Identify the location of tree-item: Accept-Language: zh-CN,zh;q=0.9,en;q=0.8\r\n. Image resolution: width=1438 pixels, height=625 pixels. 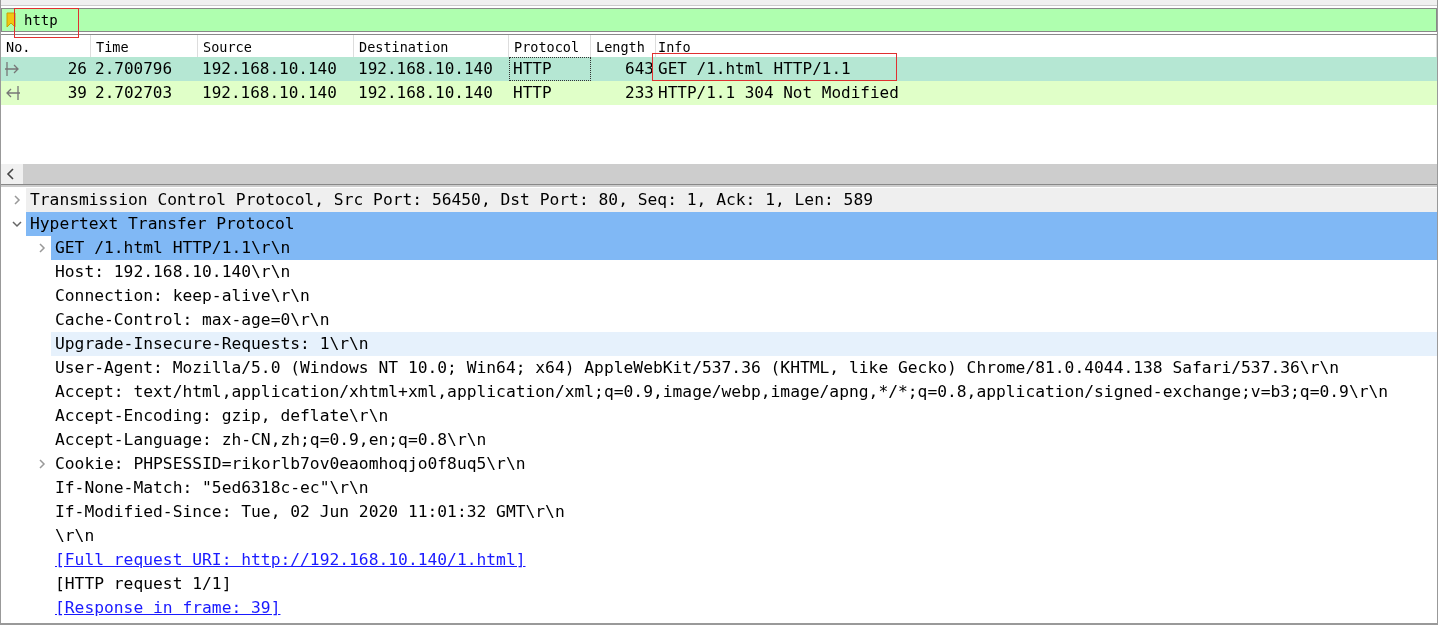
(271, 439).